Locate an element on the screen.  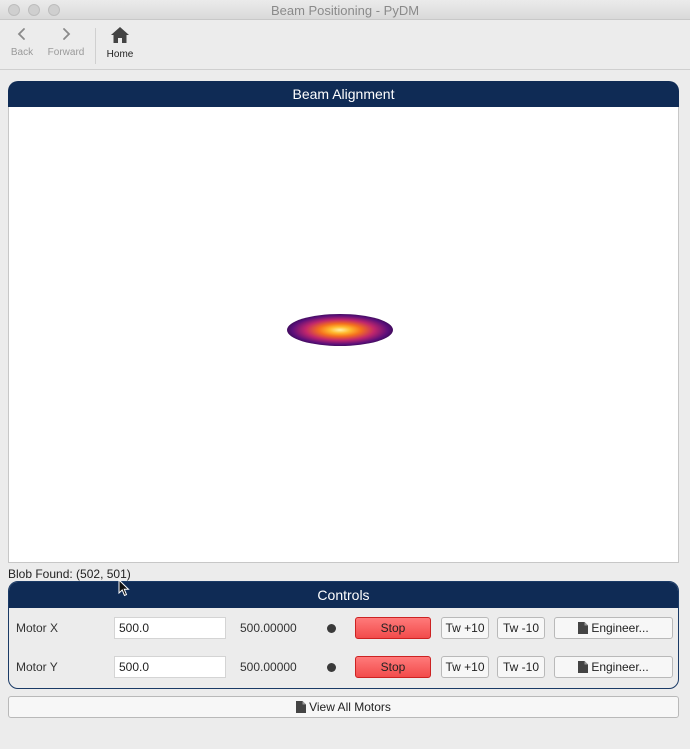
back-label: Back is located at coordinates (22, 52).